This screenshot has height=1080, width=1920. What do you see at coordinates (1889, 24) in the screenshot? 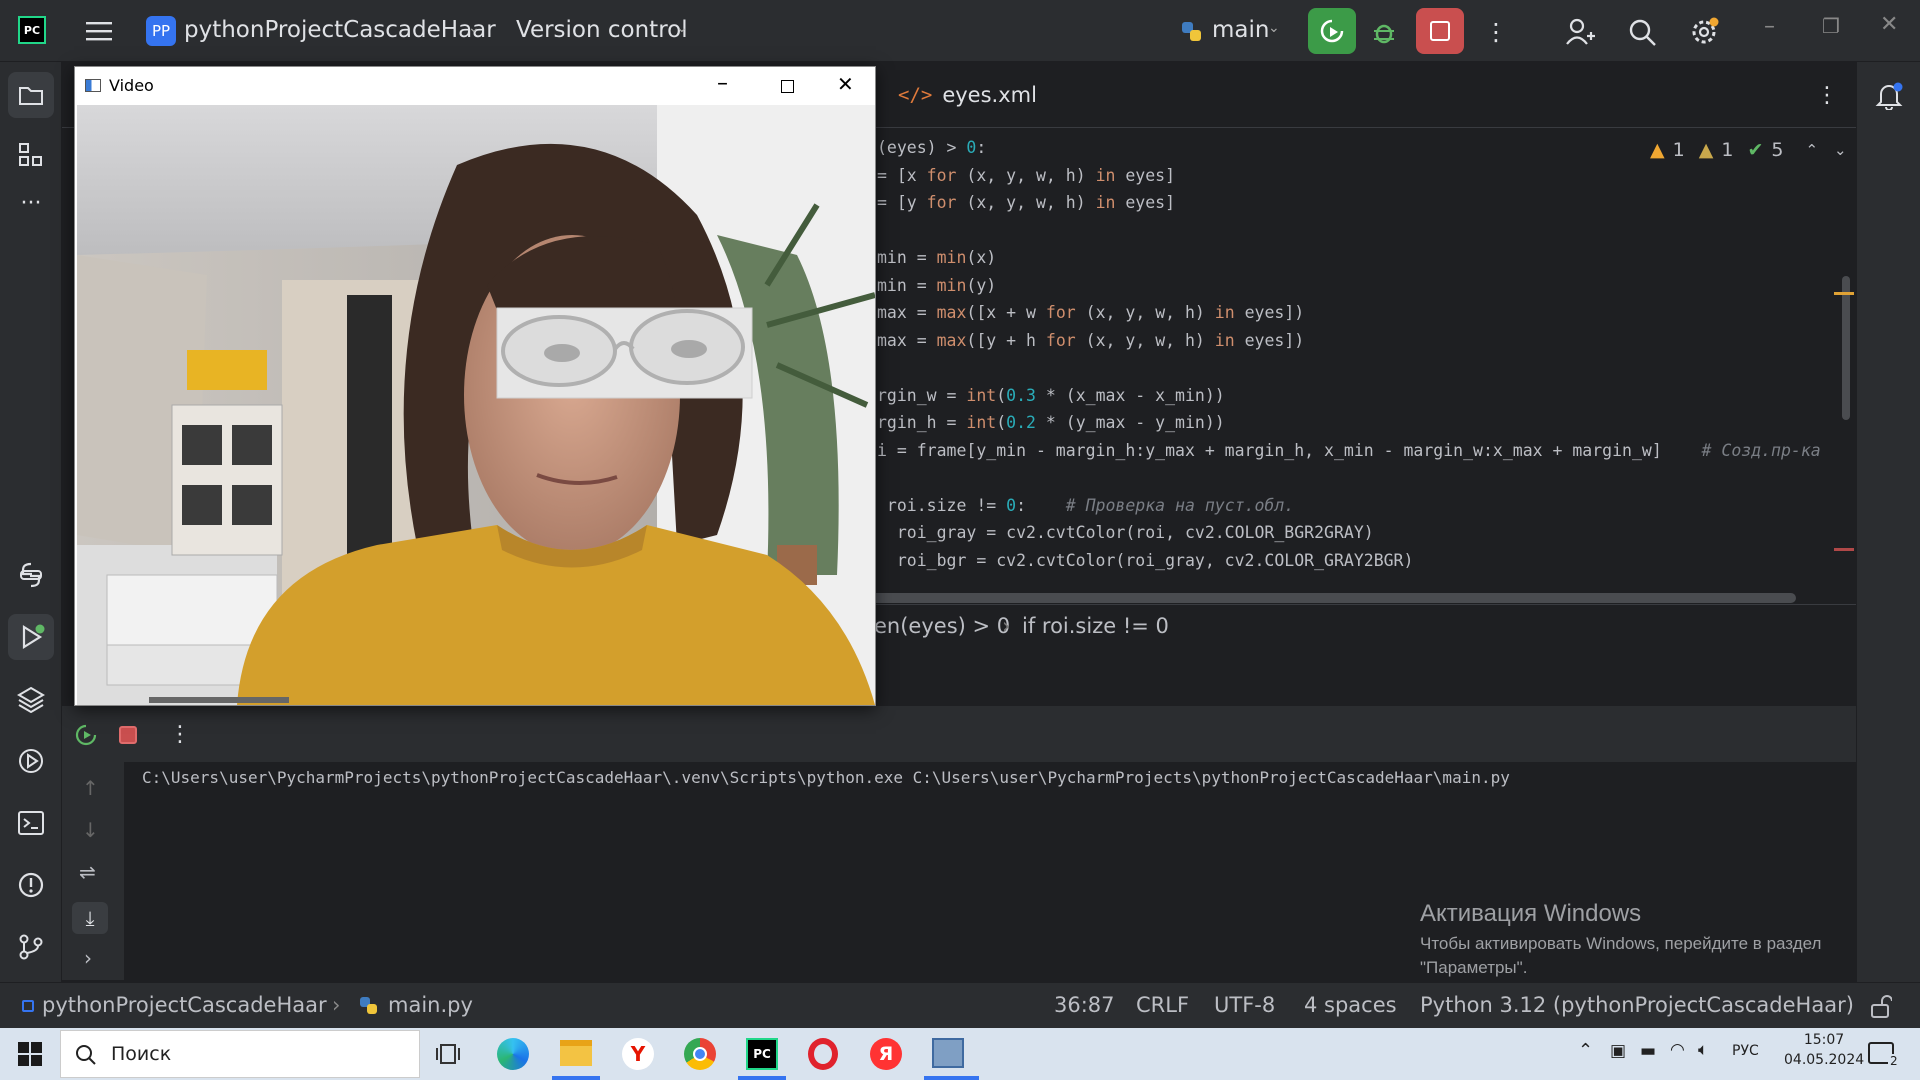
I see `window-close-button: ✕` at bounding box center [1889, 24].